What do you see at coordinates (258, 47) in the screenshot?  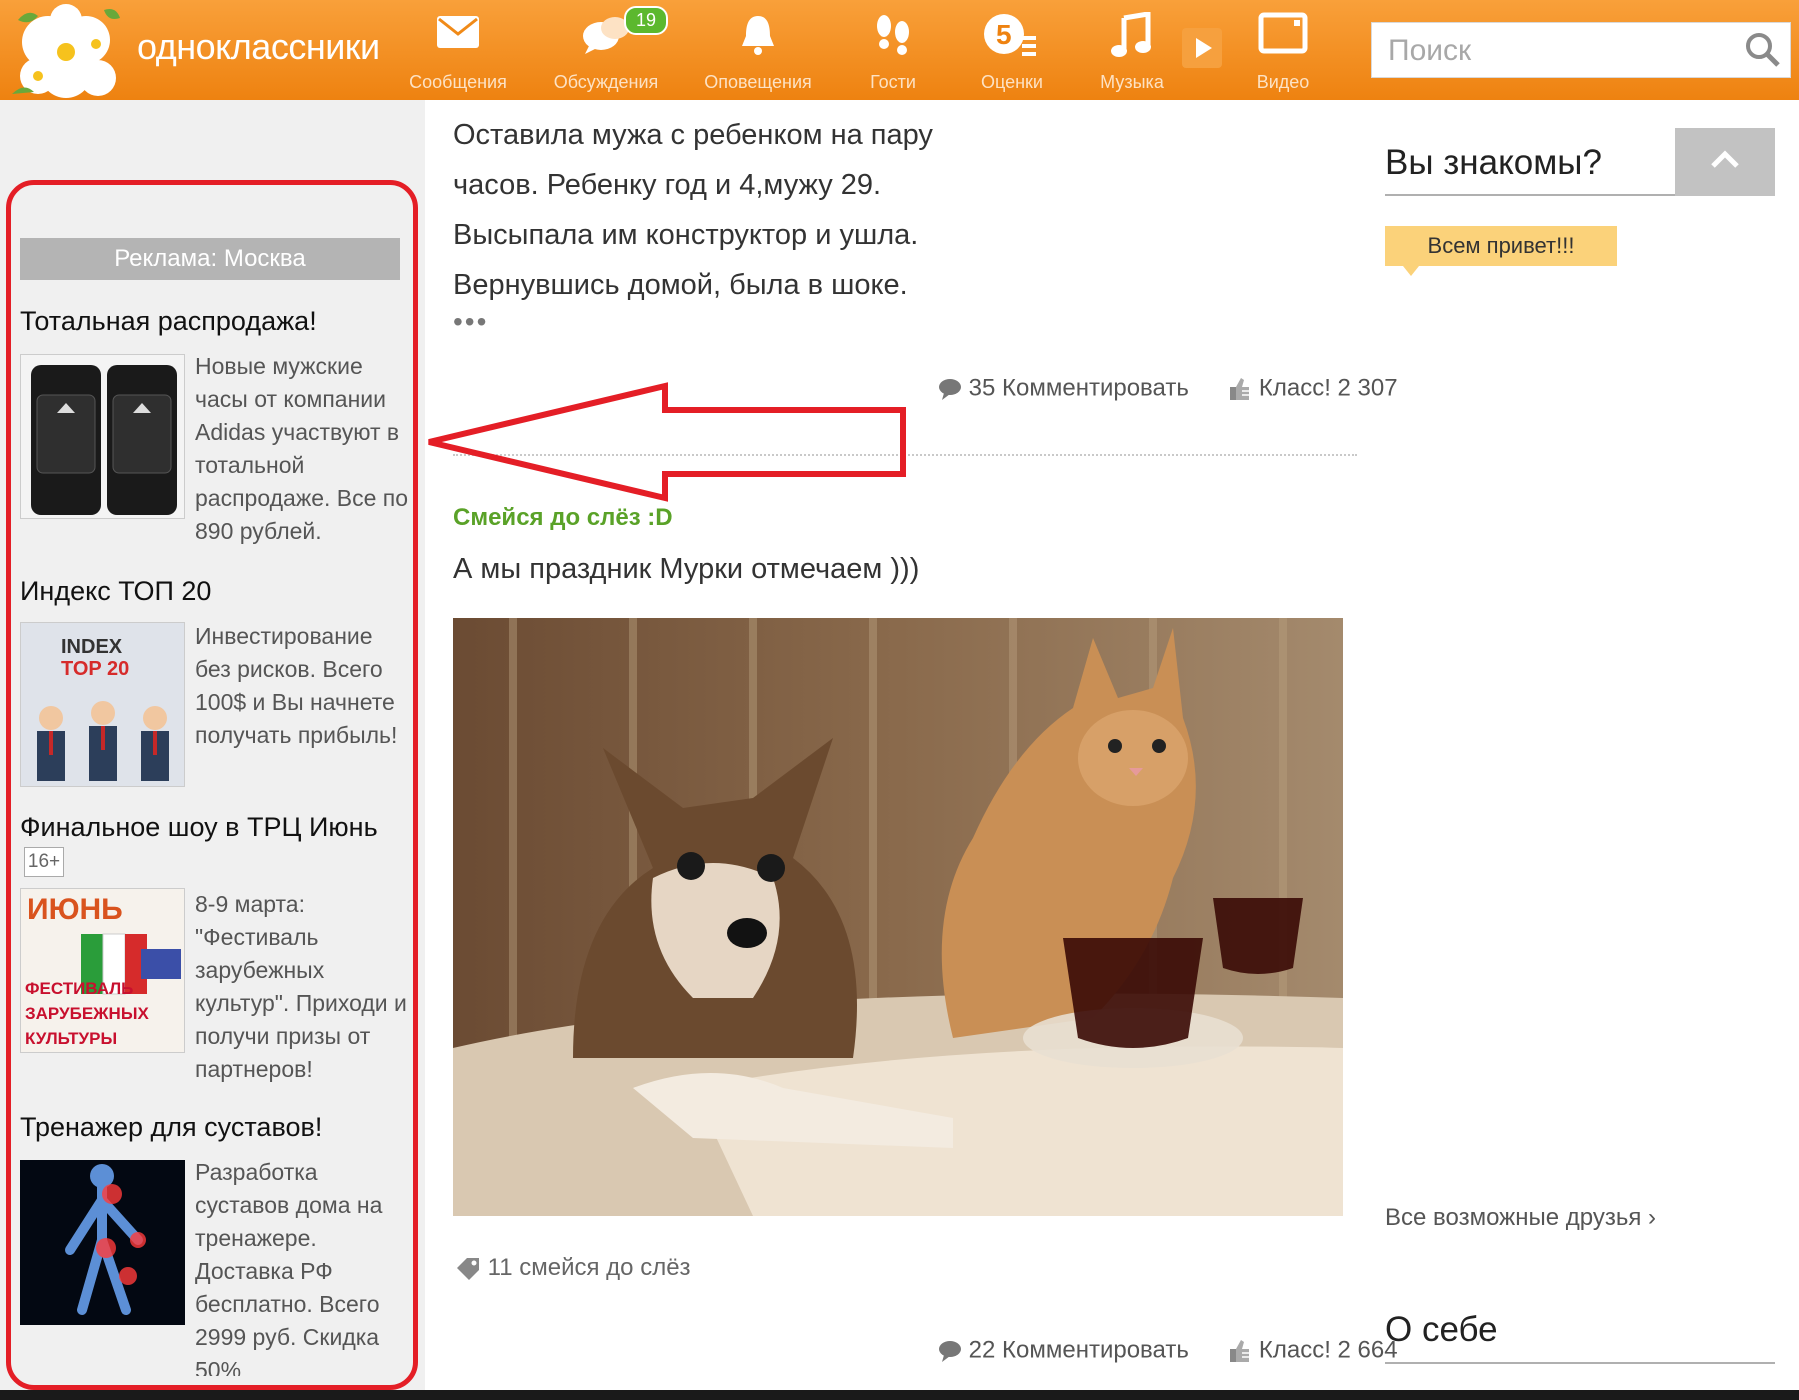 I see `brand-name: одноклассники` at bounding box center [258, 47].